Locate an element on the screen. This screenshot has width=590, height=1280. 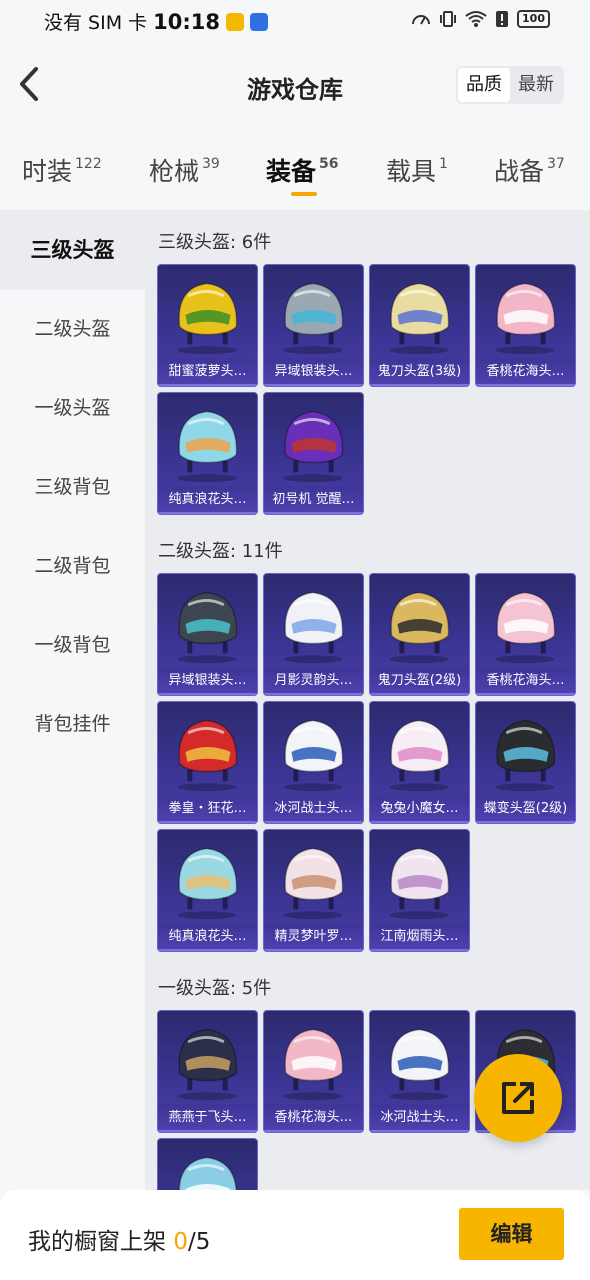
item-card is located at coordinates (207, 1164).